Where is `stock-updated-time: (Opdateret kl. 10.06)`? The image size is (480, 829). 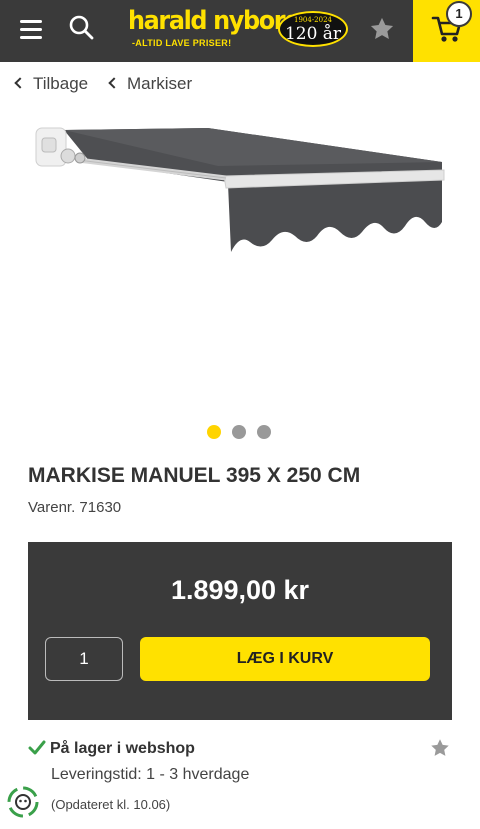 stock-updated-time: (Opdateret kl. 10.06) is located at coordinates (111, 804).